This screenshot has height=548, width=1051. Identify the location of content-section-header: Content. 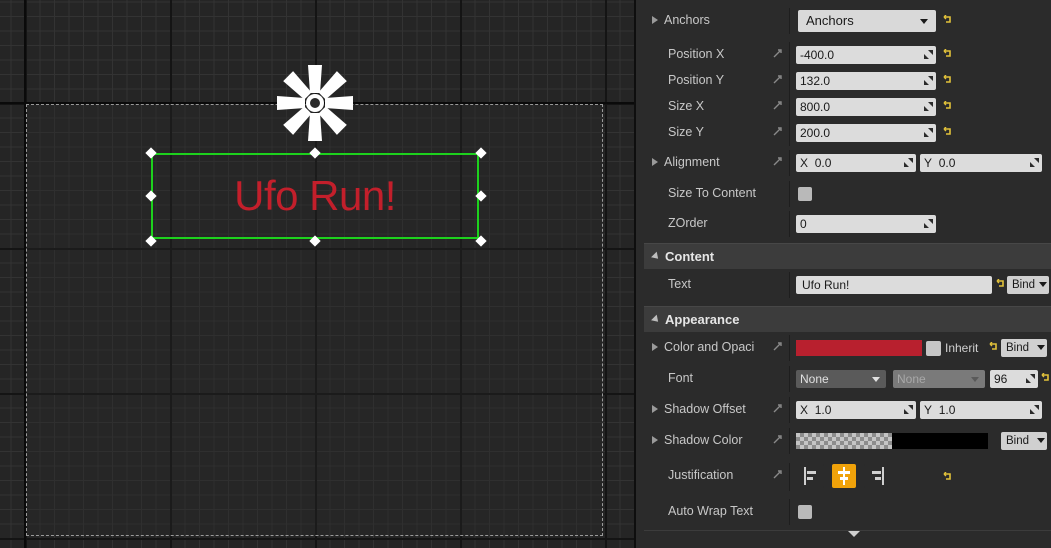
(847, 256).